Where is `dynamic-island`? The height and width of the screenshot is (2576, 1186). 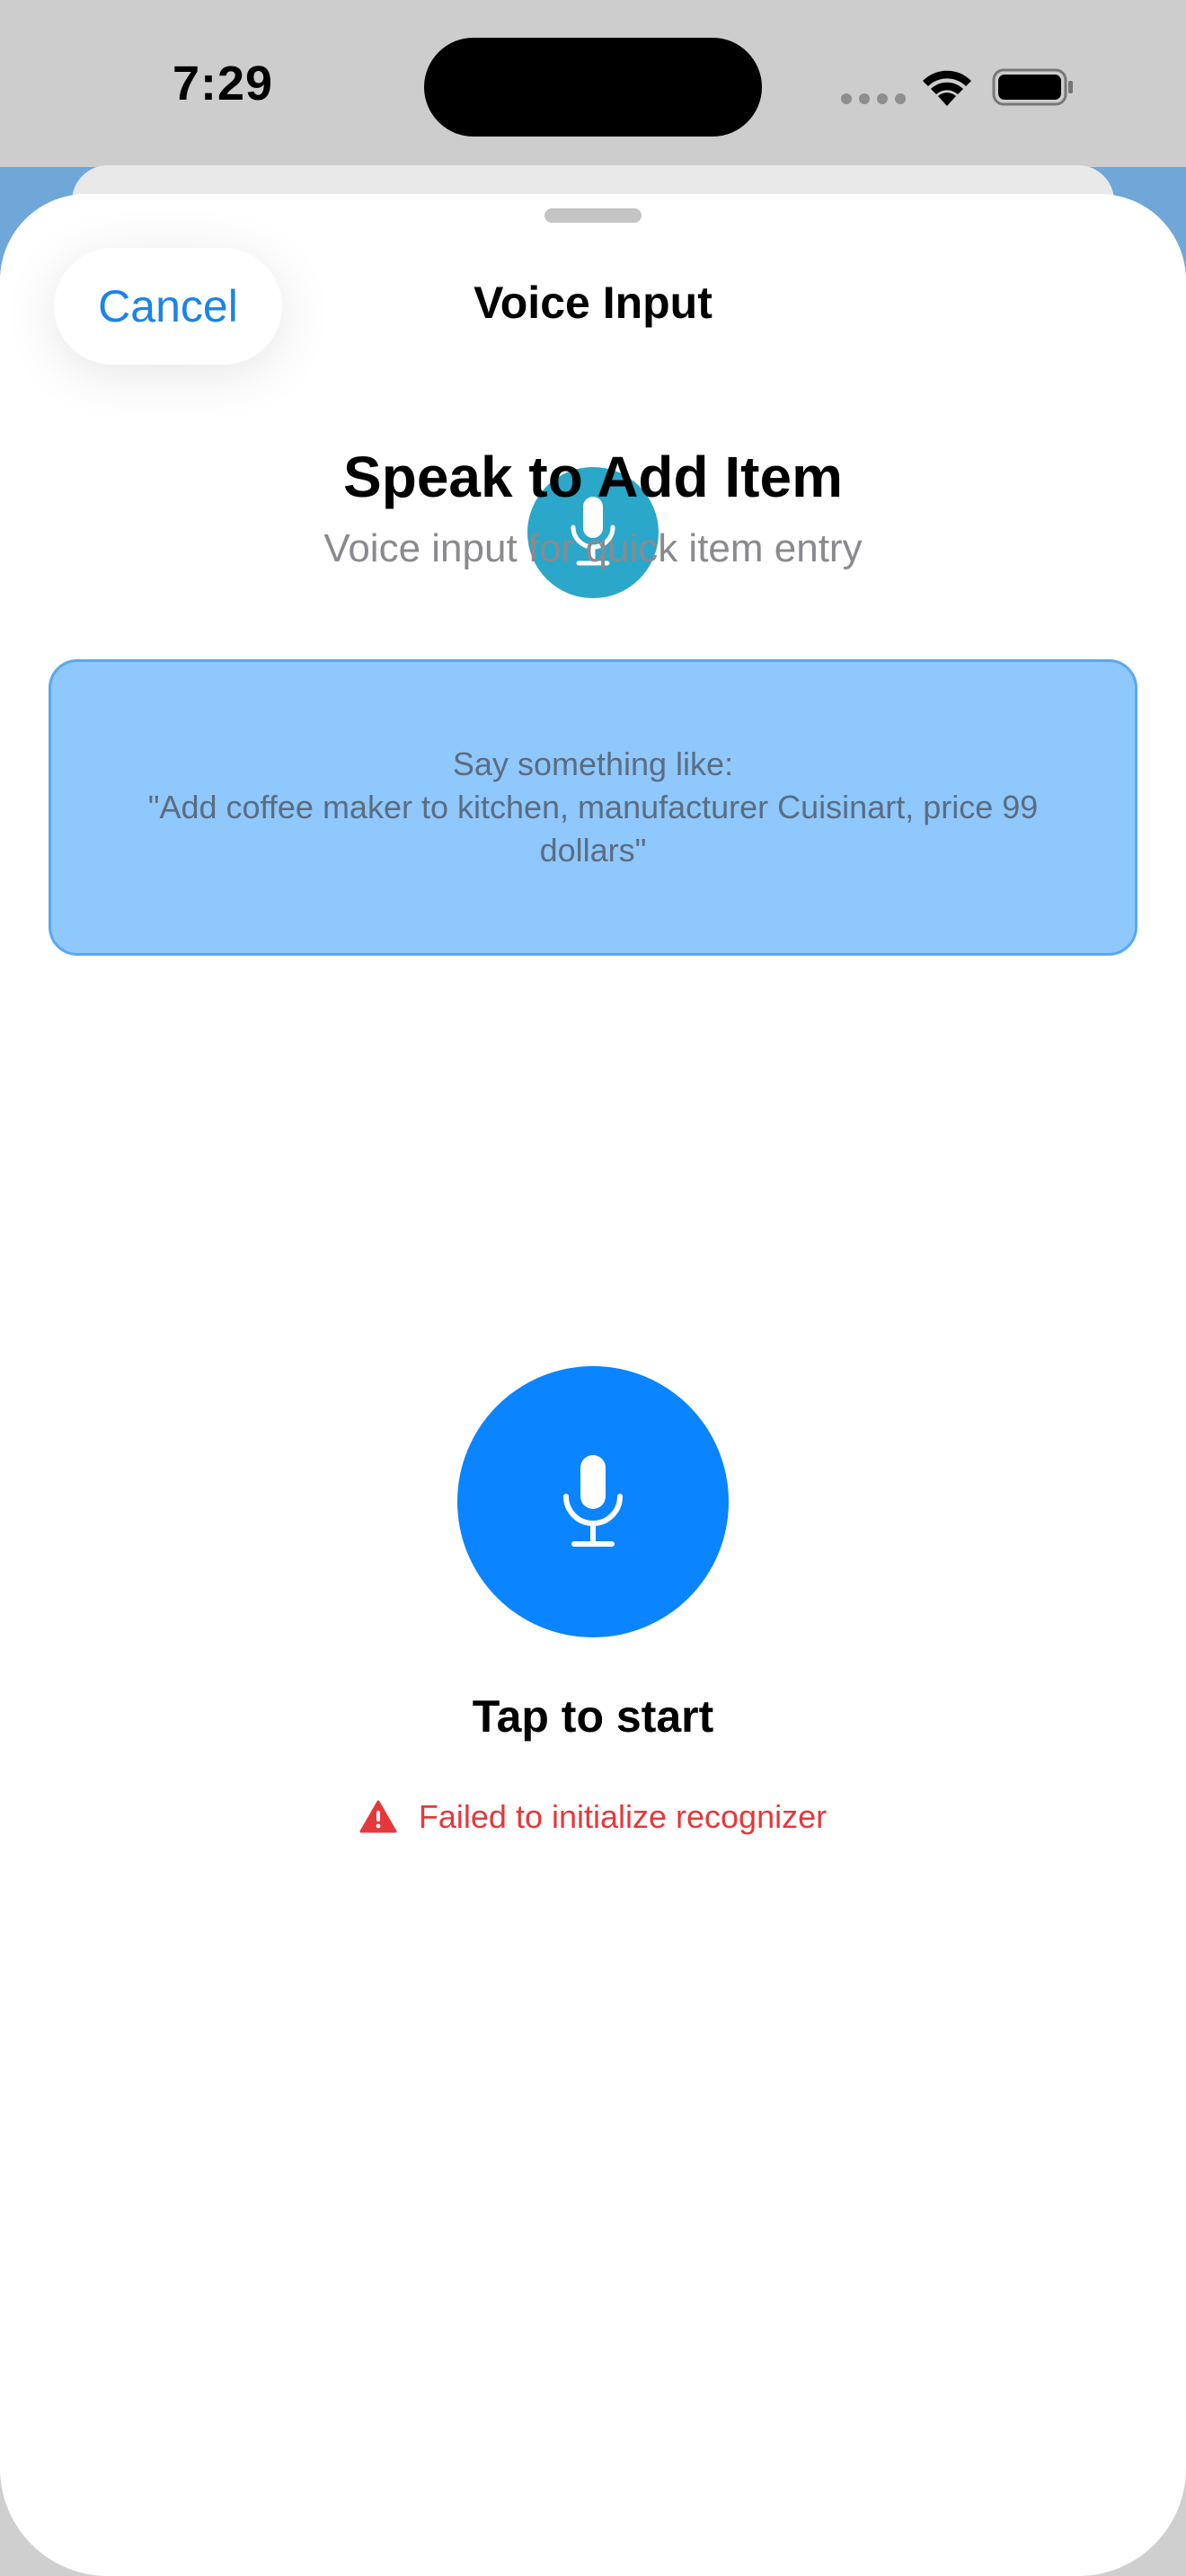 dynamic-island is located at coordinates (593, 87).